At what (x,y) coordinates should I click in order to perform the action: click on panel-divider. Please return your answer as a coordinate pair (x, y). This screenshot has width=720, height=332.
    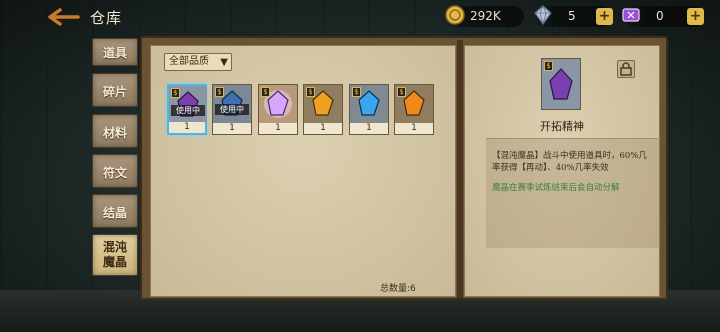
    Looking at the image, I should click on (460, 169).